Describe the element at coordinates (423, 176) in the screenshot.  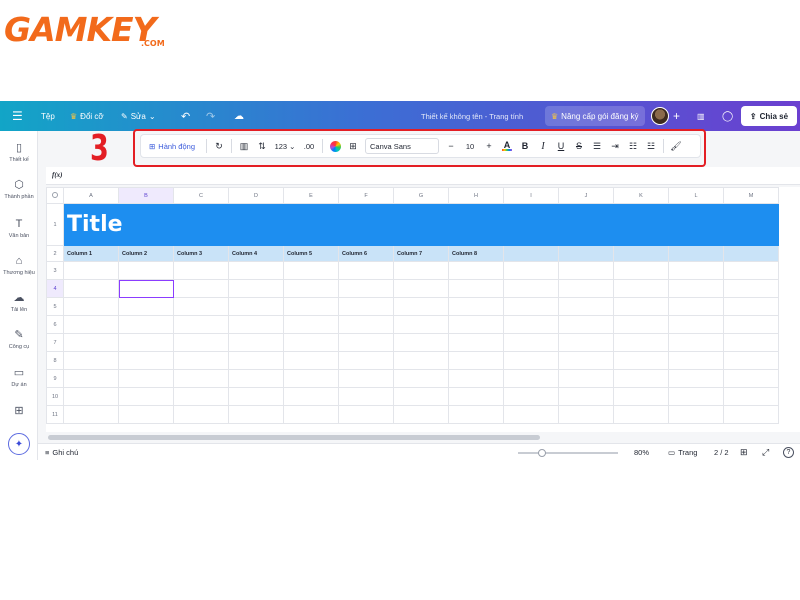
I see `formula-bar: f(x)` at that location.